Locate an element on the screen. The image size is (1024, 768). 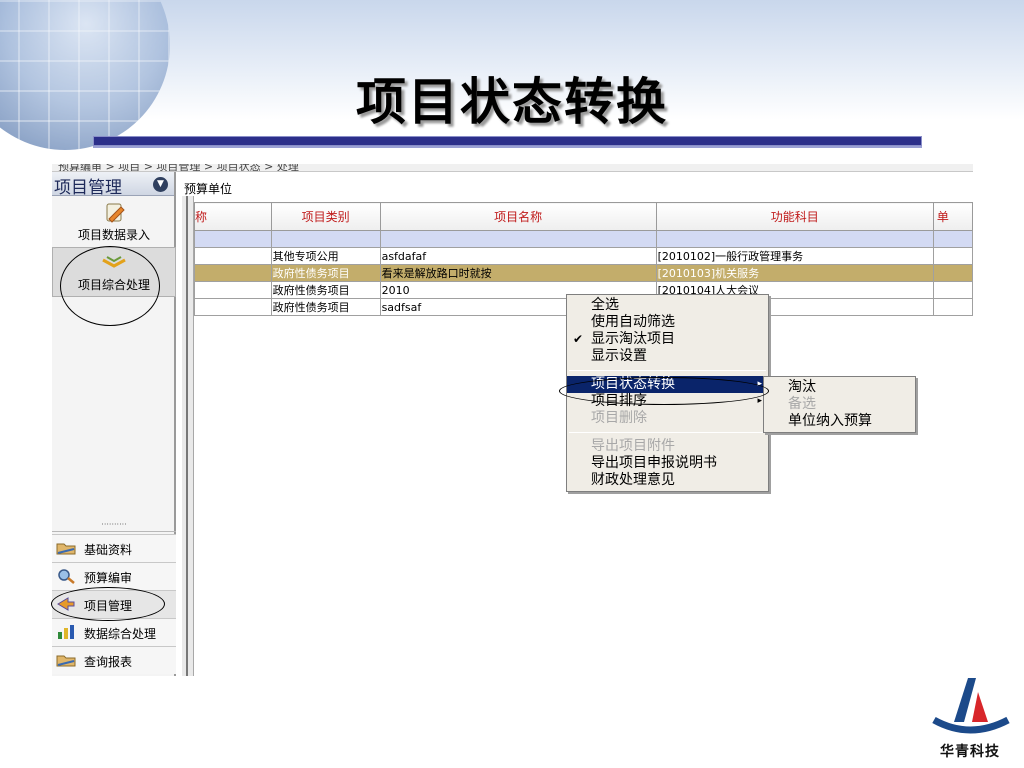
table-cell: 其他专项公用 is located at coordinates (325, 256).